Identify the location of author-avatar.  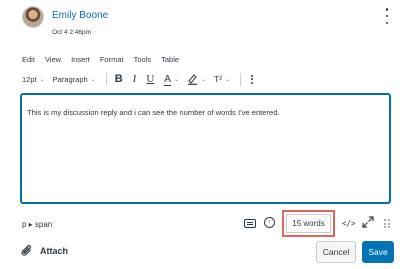
(33, 17).